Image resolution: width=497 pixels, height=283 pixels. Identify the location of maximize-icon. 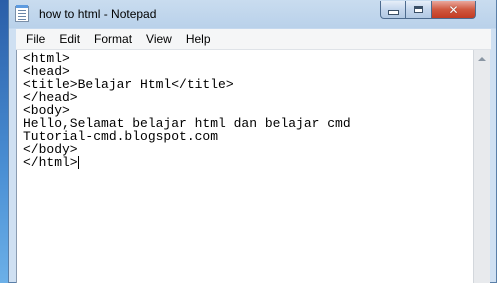
(418, 9).